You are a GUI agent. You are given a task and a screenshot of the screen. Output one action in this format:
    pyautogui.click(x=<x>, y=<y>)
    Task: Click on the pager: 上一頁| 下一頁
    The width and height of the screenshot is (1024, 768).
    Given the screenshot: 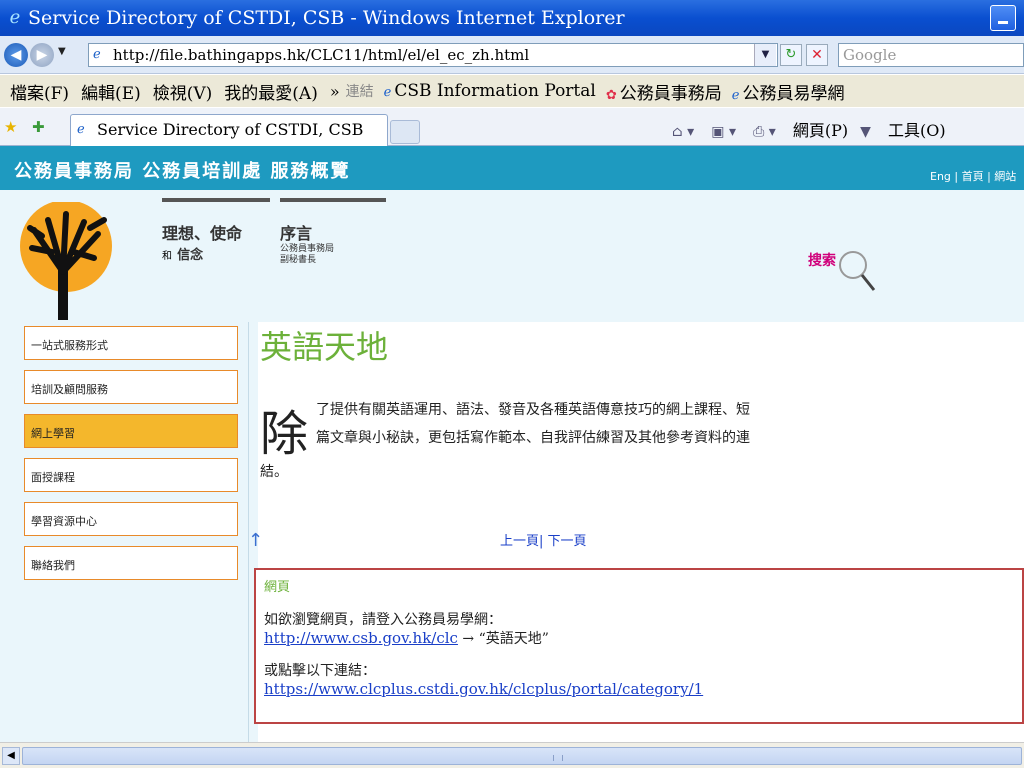 What is the action you would take?
    pyautogui.click(x=543, y=539)
    